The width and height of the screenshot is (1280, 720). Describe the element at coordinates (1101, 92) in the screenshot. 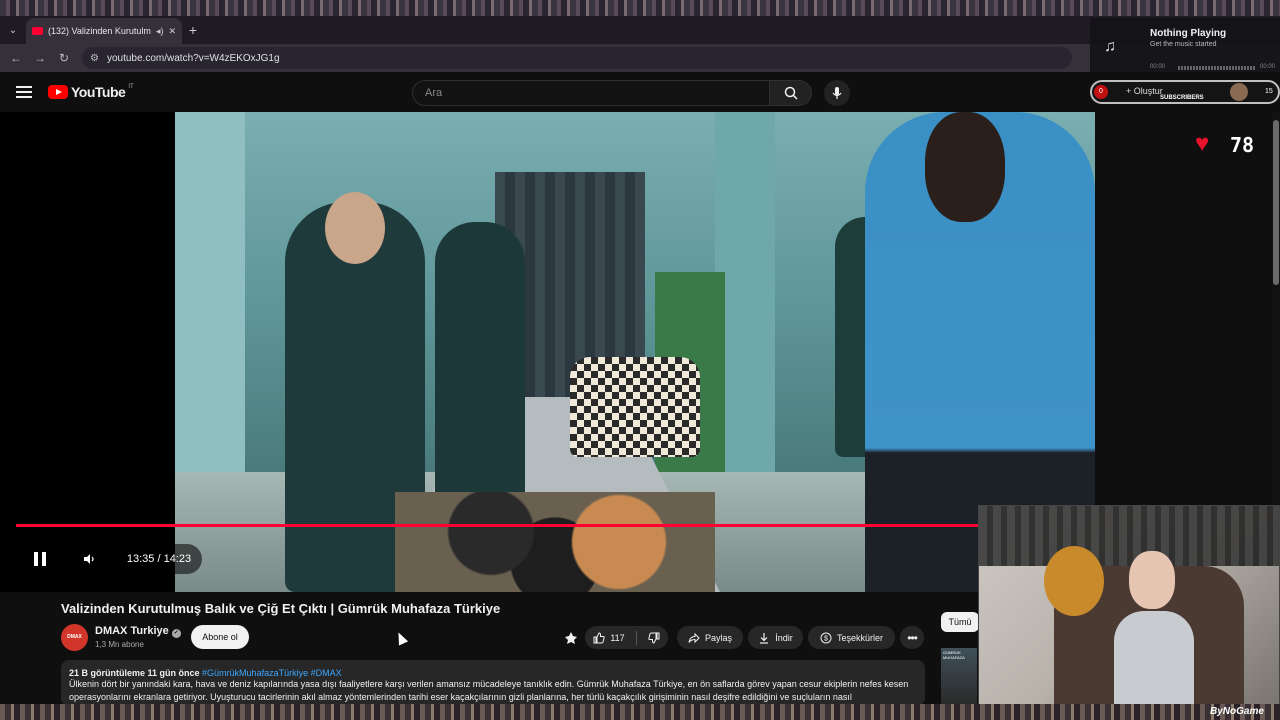

I see `subscriber-count-left: 0` at that location.